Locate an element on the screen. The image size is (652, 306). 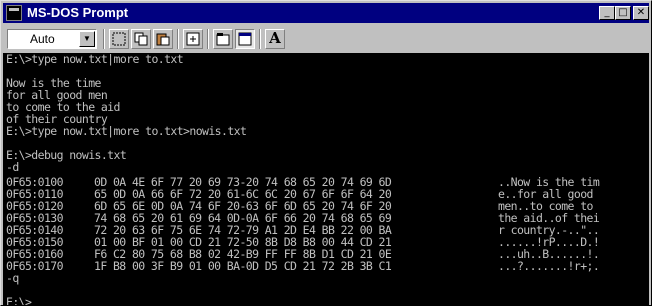
font-button: A is located at coordinates (275, 39).